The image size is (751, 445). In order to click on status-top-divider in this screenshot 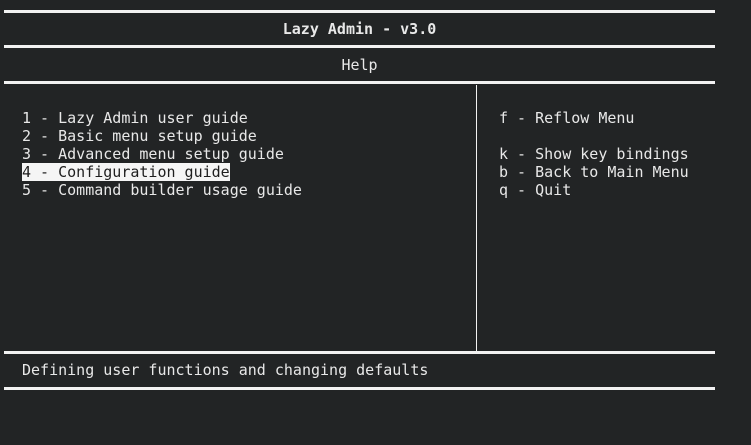, I will do `click(359, 352)`.